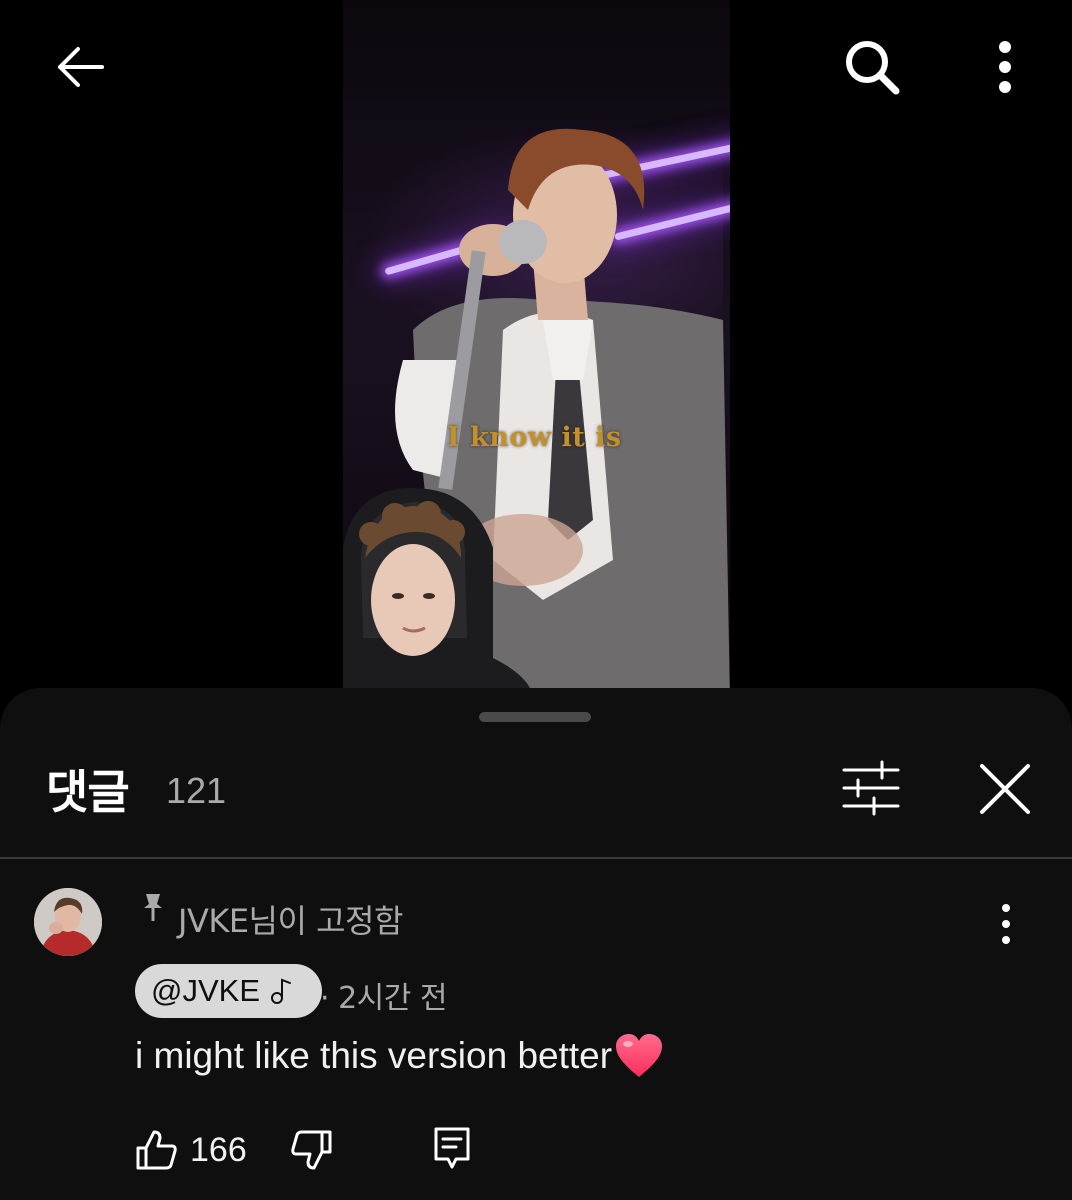 The image size is (1072, 1200). I want to click on comment-body: i might like this version better, so click(399, 1056).